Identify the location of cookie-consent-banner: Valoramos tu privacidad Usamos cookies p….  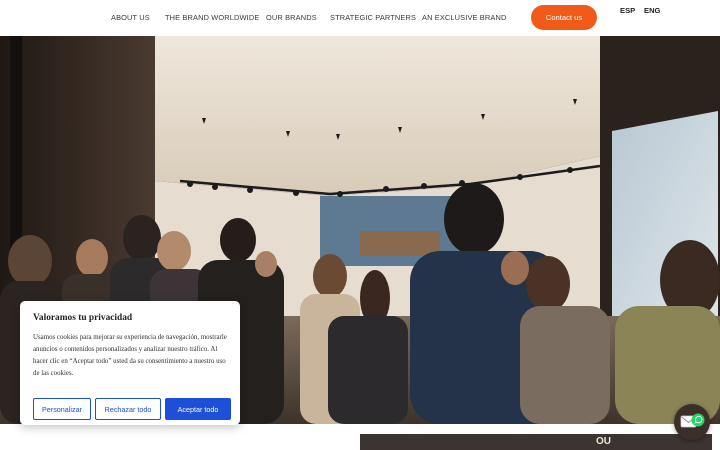
(130, 363).